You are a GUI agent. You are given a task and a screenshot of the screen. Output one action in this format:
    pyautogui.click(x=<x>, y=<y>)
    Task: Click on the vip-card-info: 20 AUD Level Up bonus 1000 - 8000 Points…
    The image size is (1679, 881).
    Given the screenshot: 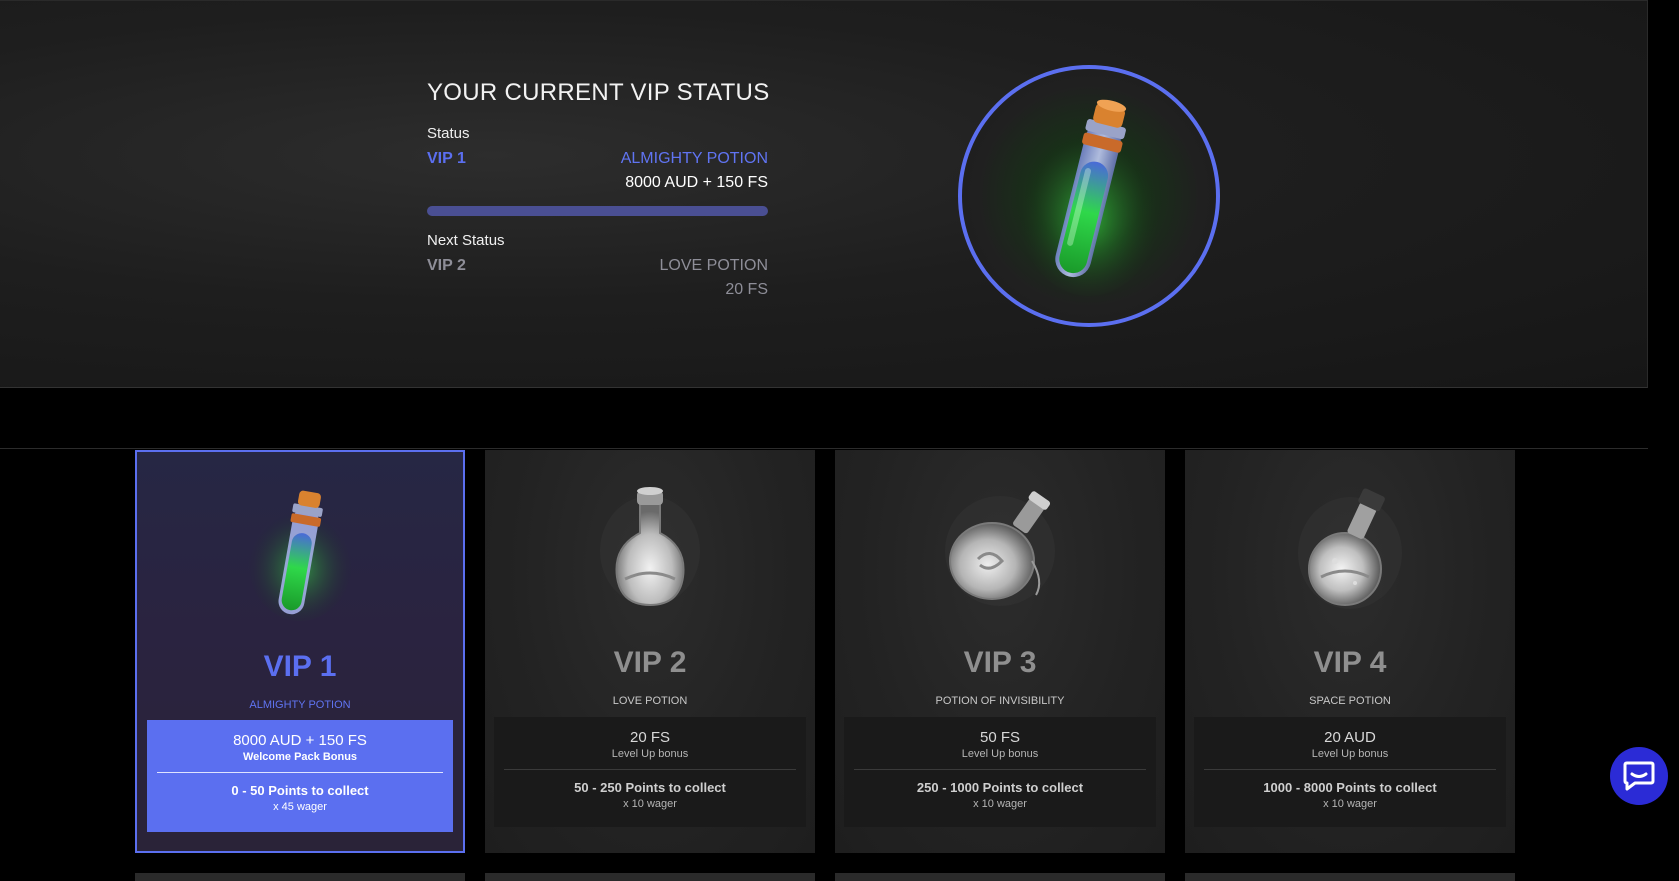 What is the action you would take?
    pyautogui.click(x=1350, y=772)
    